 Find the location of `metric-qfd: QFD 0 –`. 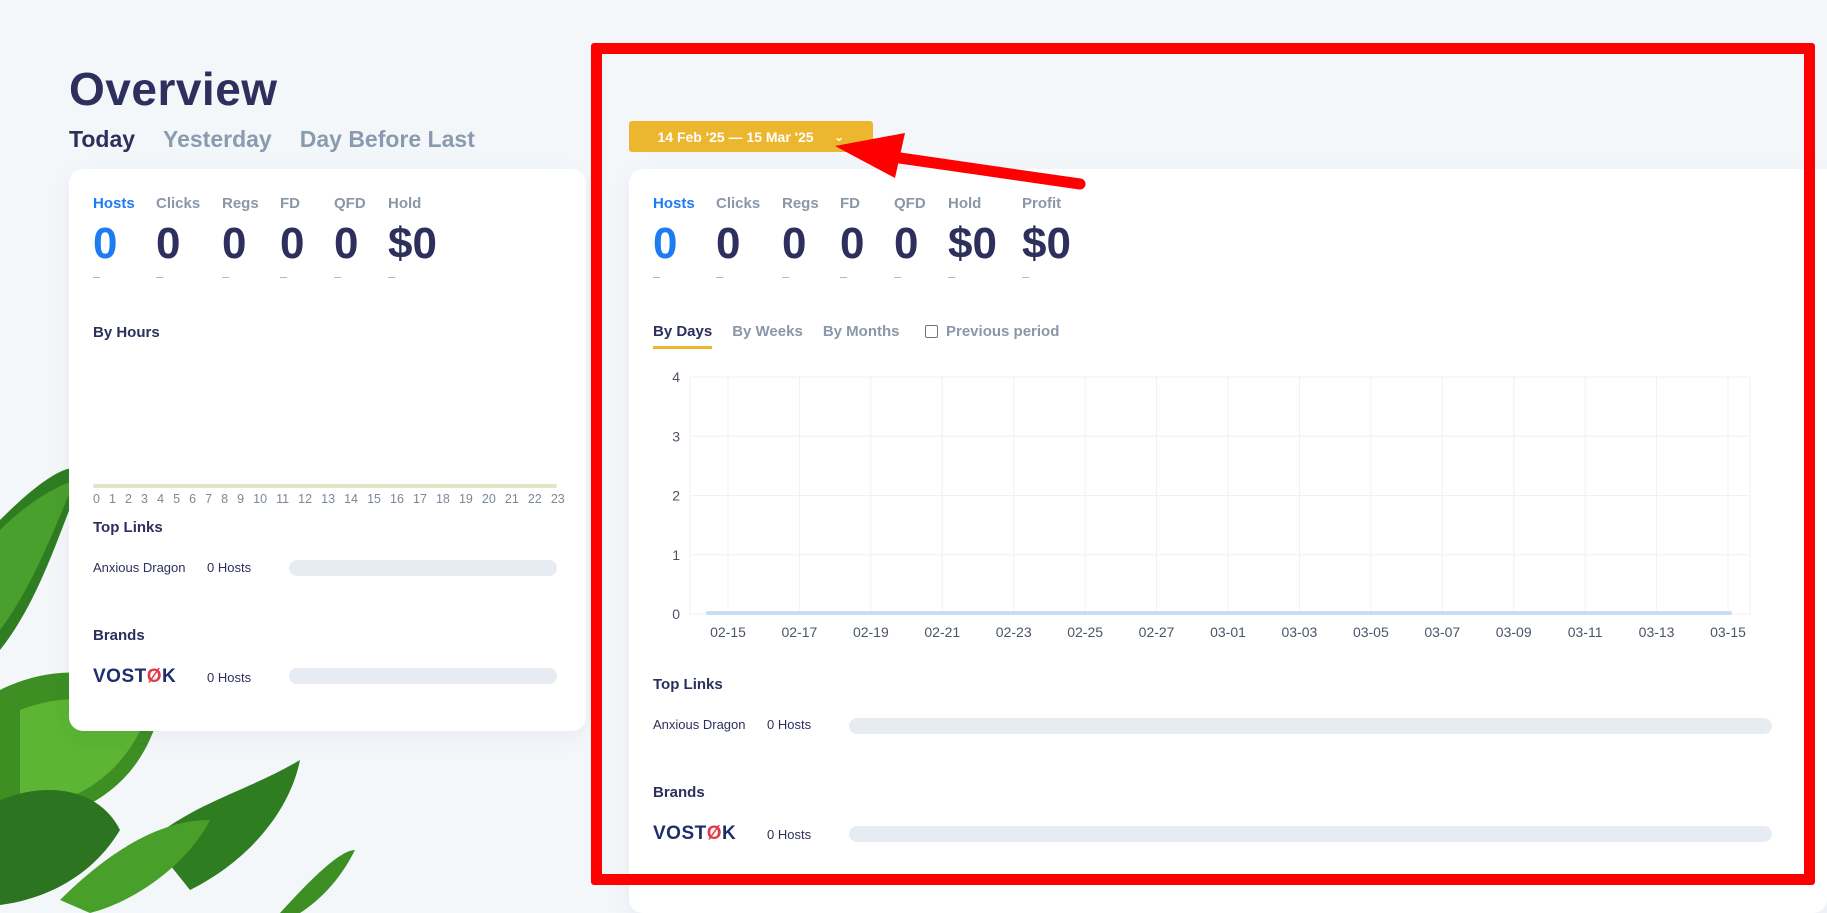

metric-qfd: QFD 0 – is located at coordinates (361, 239).